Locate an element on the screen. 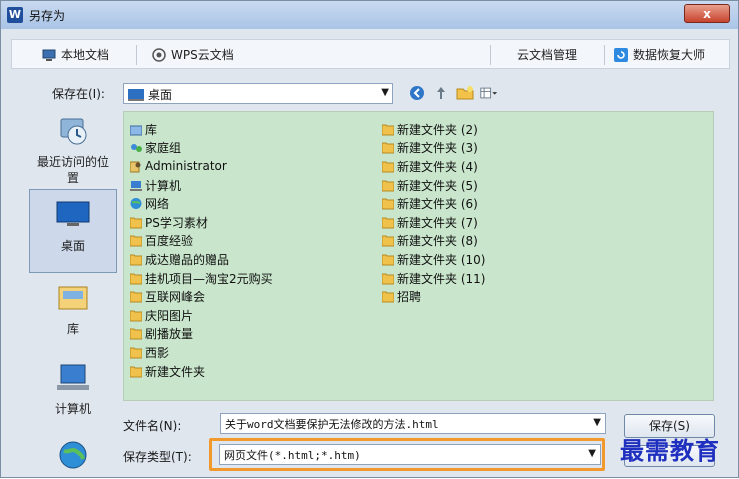 The image size is (739, 479). view-menu-icon is located at coordinates (489, 93).